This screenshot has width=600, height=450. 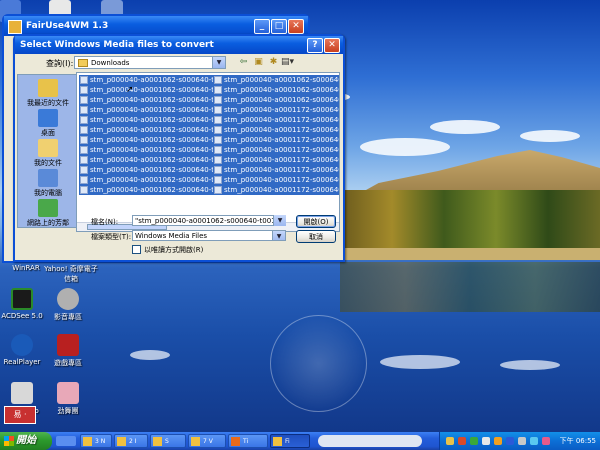 I want to click on file-name: stm_p000040-a0001172-s000640-t001-c, so click(x=281, y=110).